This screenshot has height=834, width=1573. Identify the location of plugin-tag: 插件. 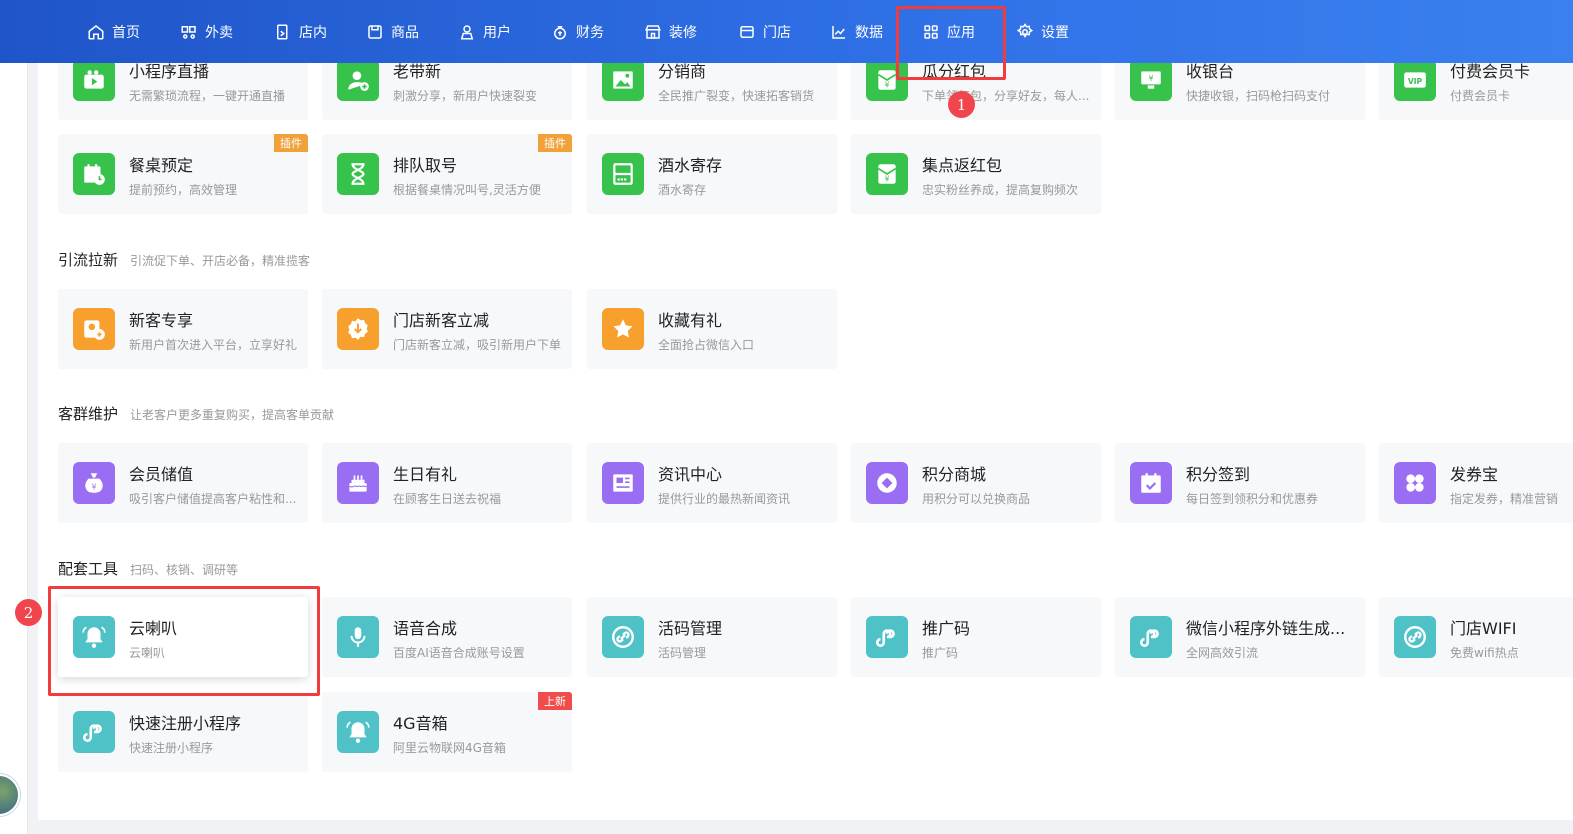
(291, 143).